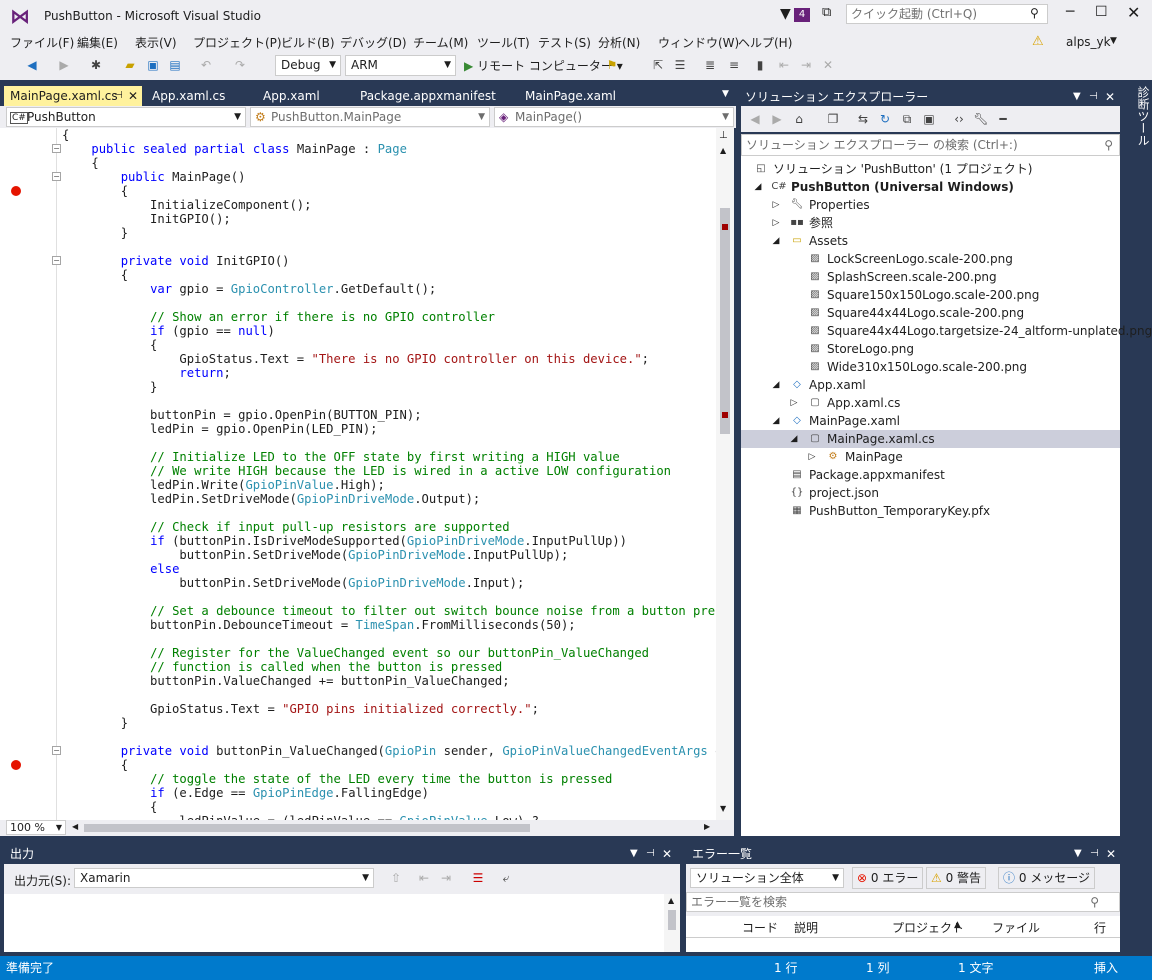 The width and height of the screenshot is (1152, 980). What do you see at coordinates (826, 12) in the screenshot?
I see `feedback-icon: ⧉` at bounding box center [826, 12].